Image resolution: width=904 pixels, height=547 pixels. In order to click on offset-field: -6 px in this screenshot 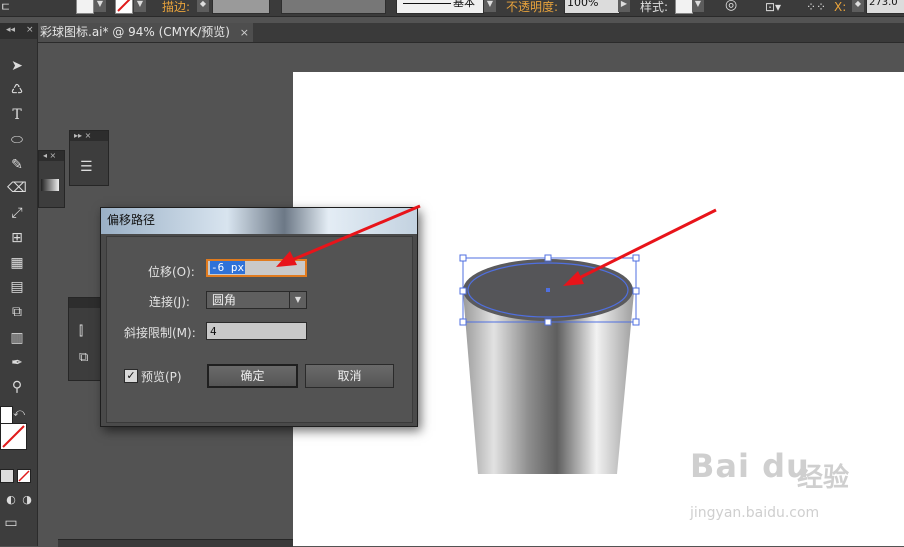, I will do `click(256, 268)`.